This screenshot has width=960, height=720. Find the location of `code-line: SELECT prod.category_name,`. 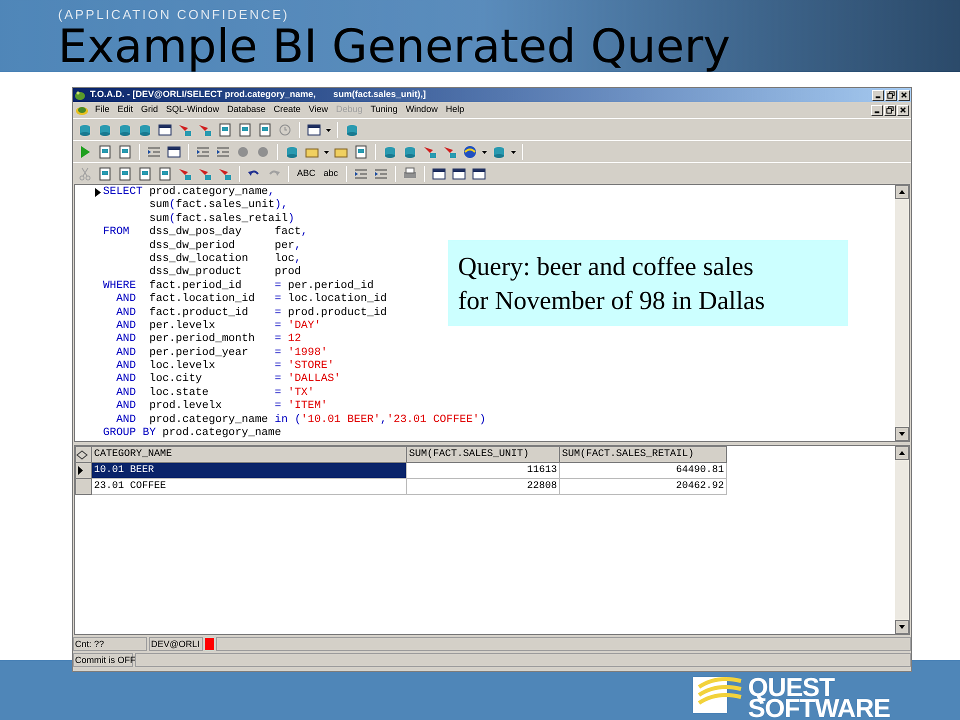

code-line: SELECT prod.category_name, is located at coordinates (189, 192).